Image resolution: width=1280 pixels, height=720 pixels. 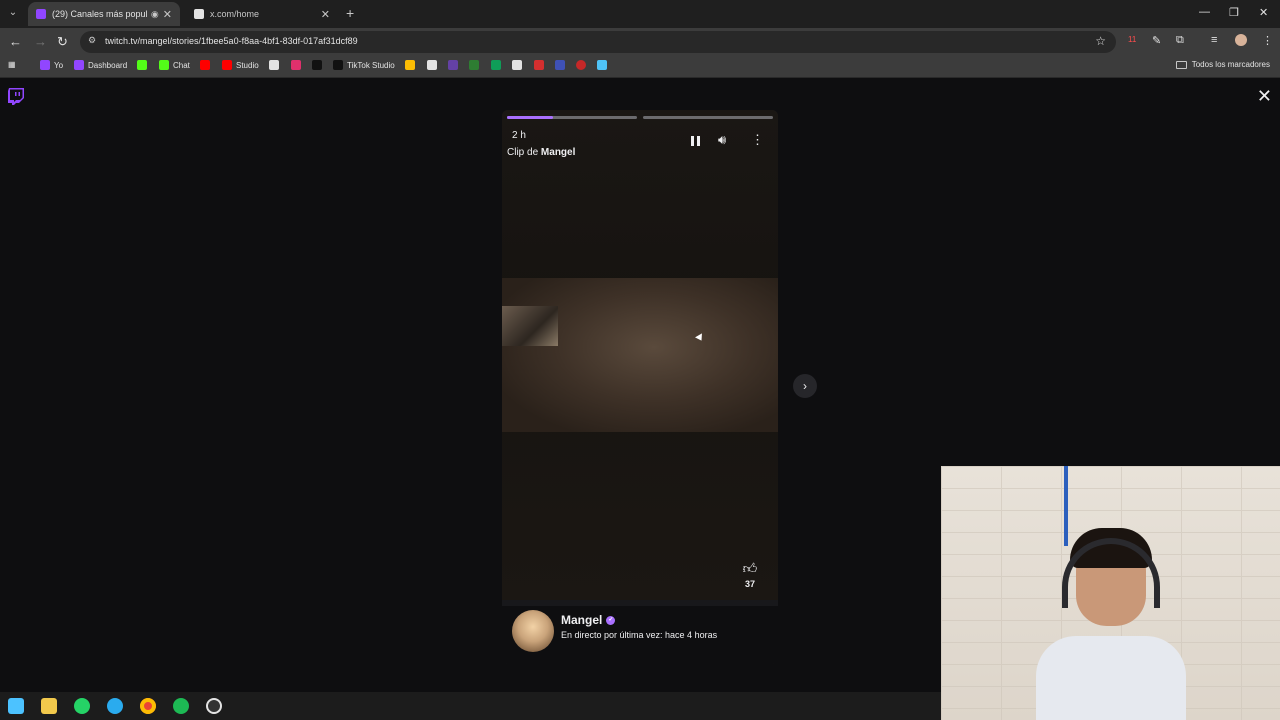 I want to click on tab-twitch: (29) Canales más populares ◉ ✕, so click(x=104, y=14).